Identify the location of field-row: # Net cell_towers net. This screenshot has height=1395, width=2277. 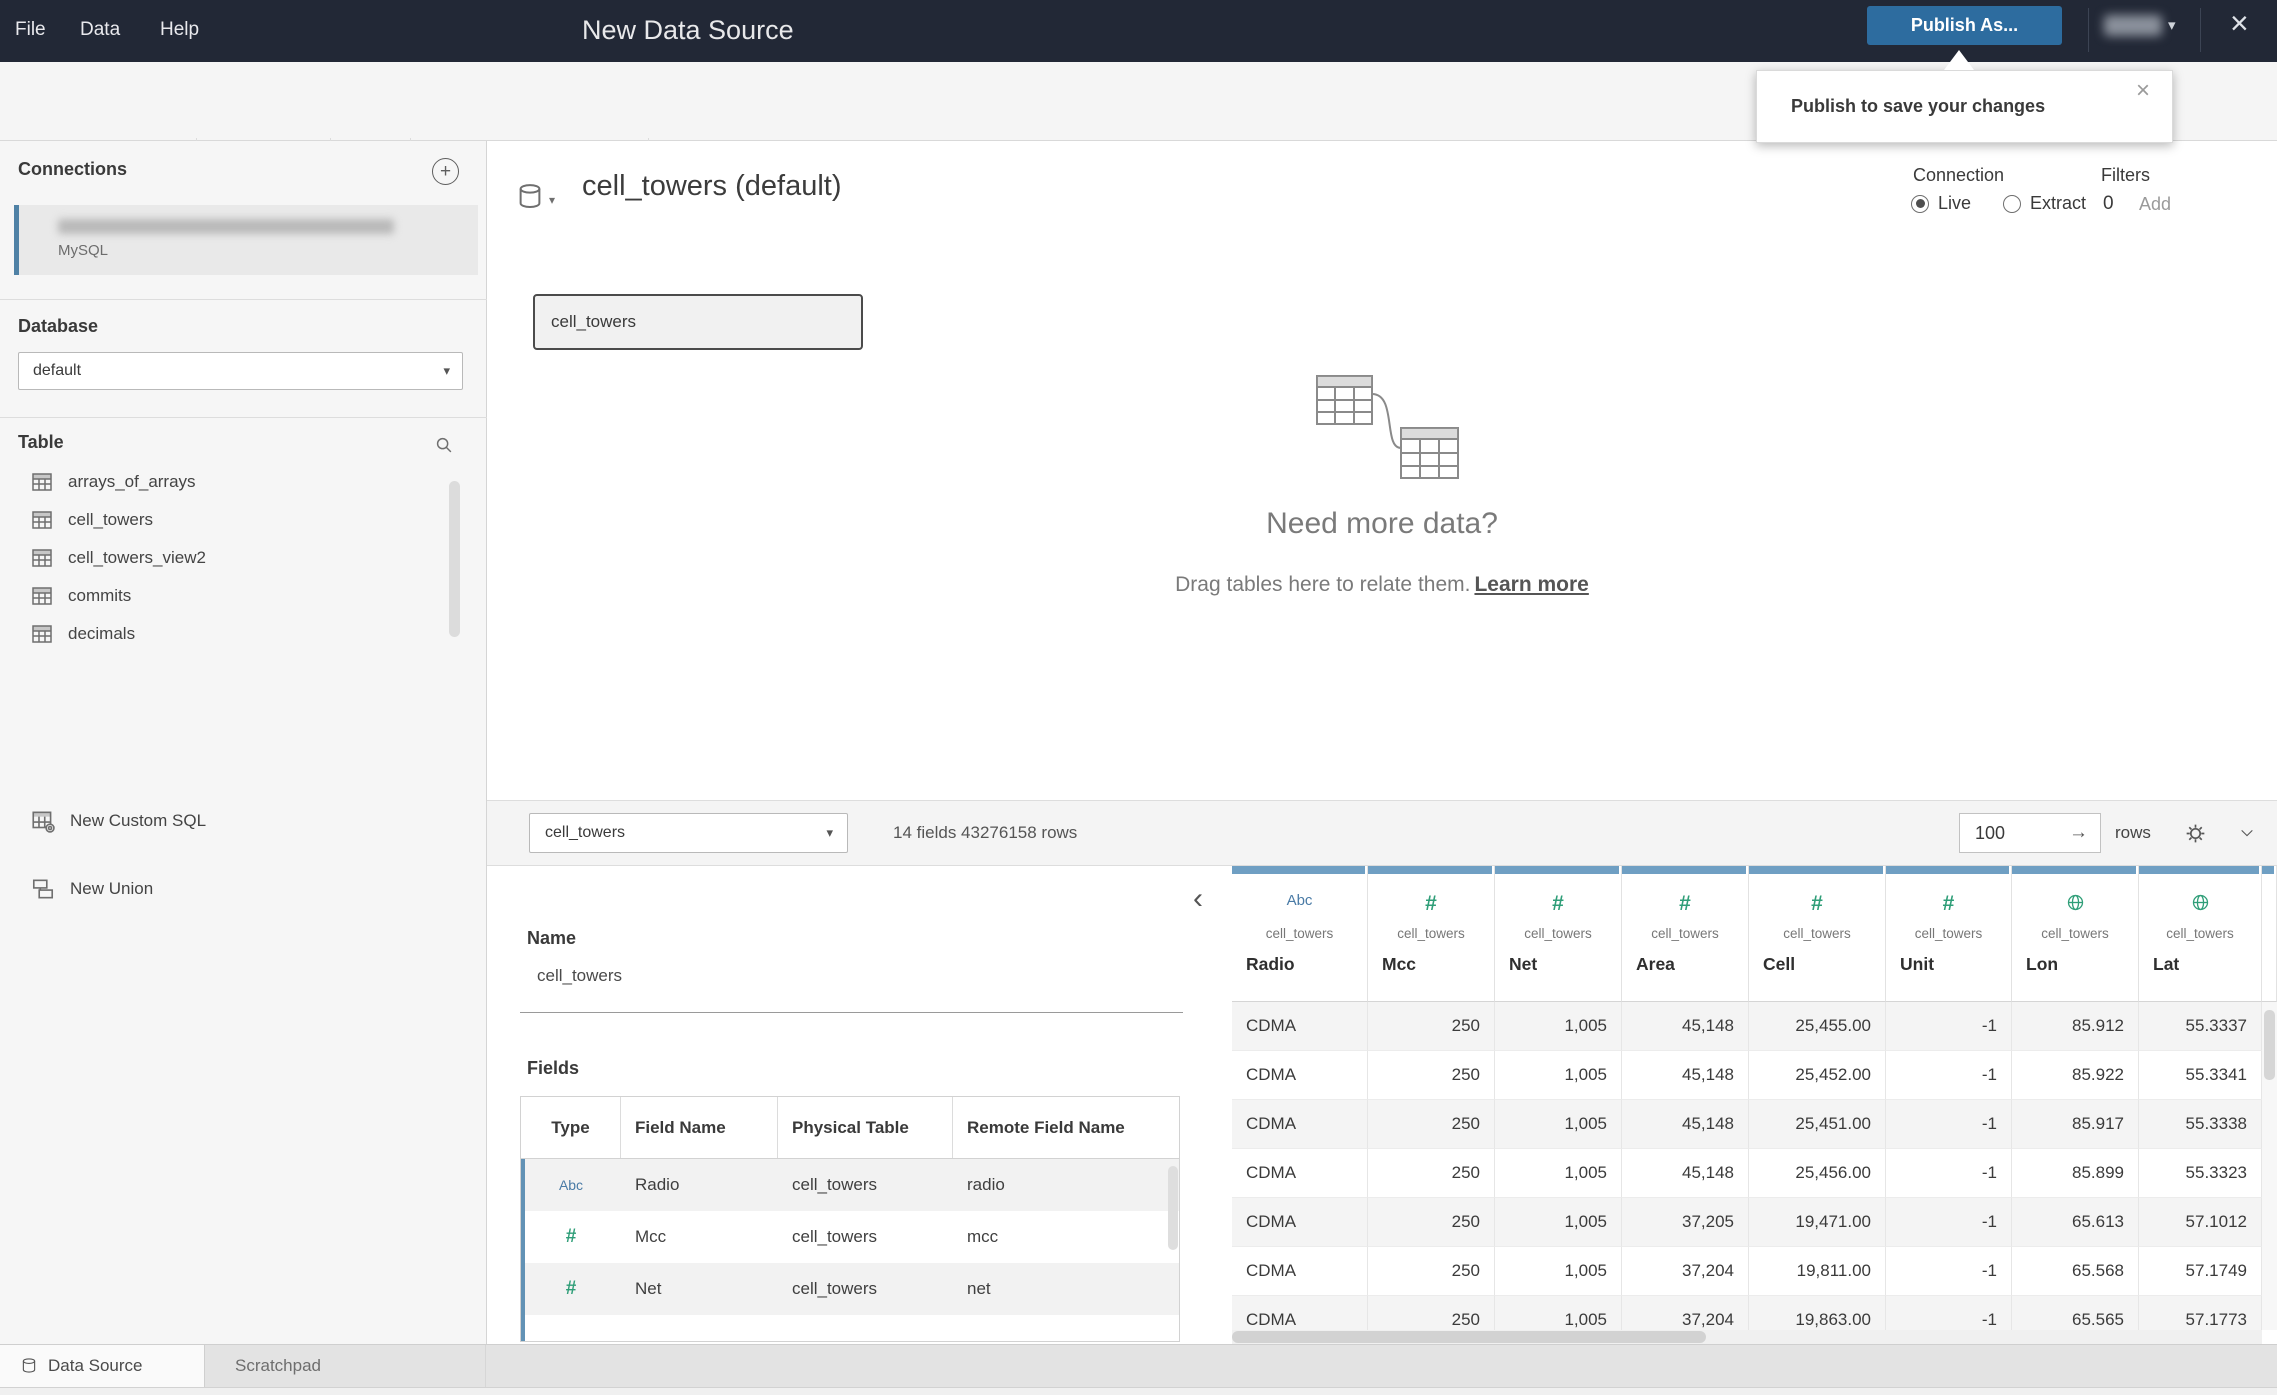
(850, 1289).